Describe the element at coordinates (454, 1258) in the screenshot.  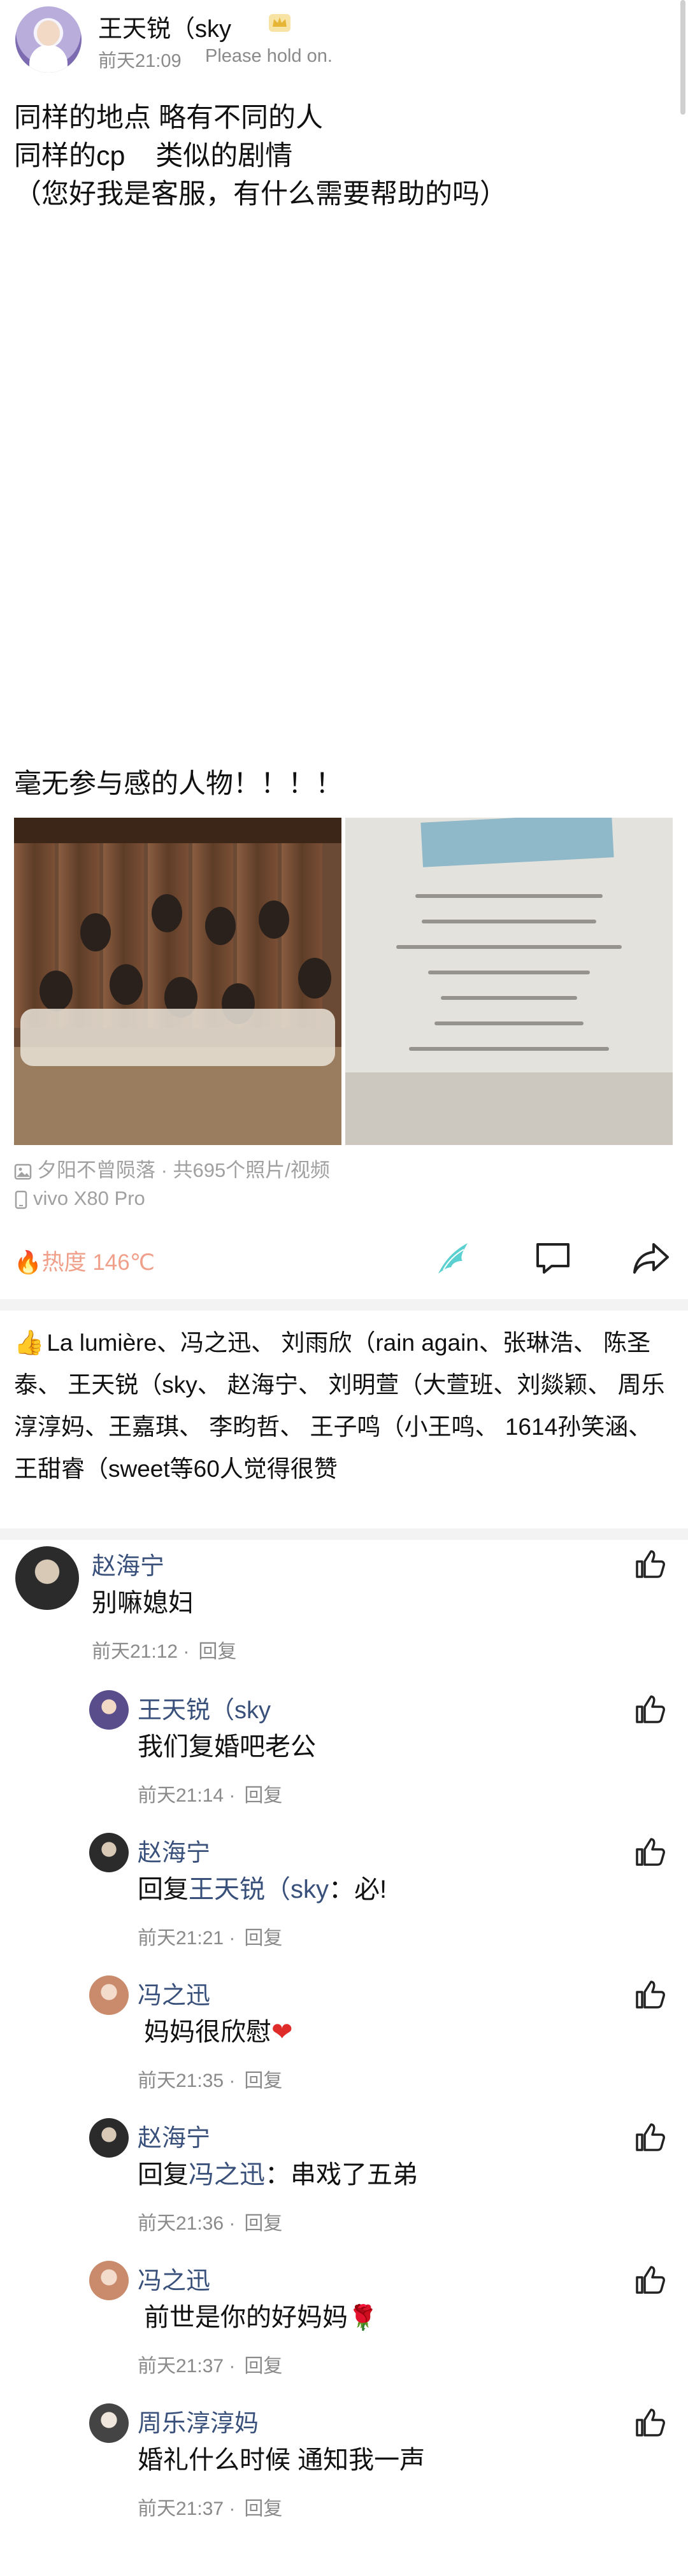
I see `wing-like-icon` at that location.